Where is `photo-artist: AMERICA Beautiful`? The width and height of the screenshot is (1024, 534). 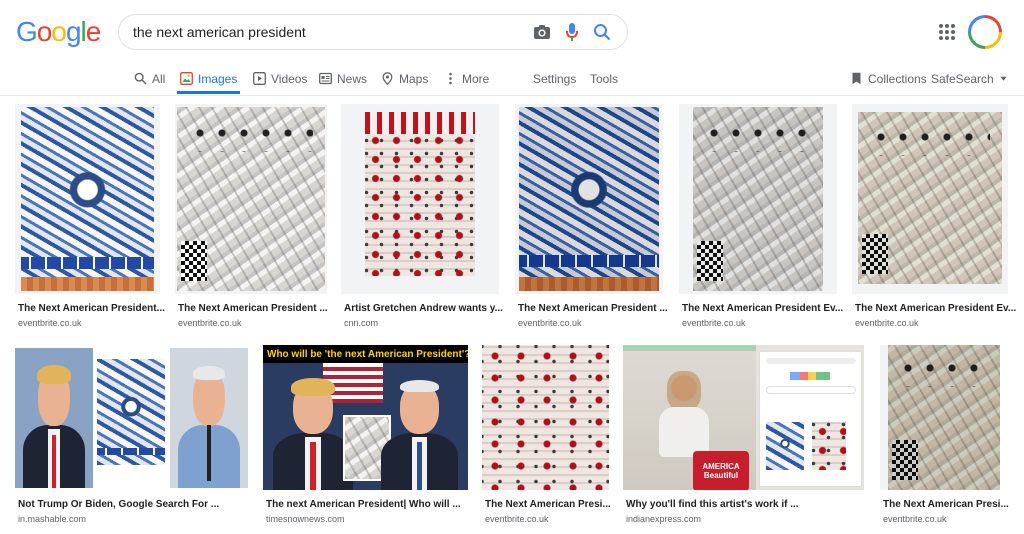
photo-artist: AMERICA Beautiful is located at coordinates (689, 417).